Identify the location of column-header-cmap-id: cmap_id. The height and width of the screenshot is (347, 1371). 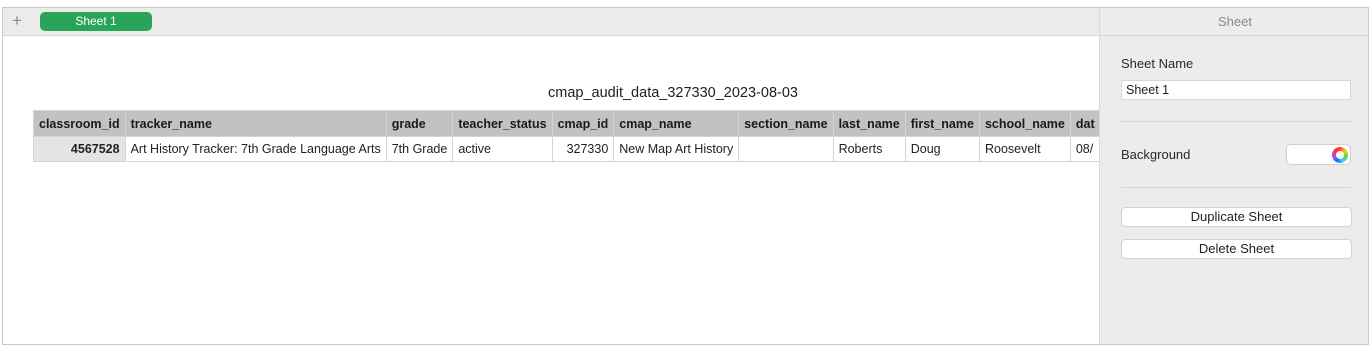
(583, 123).